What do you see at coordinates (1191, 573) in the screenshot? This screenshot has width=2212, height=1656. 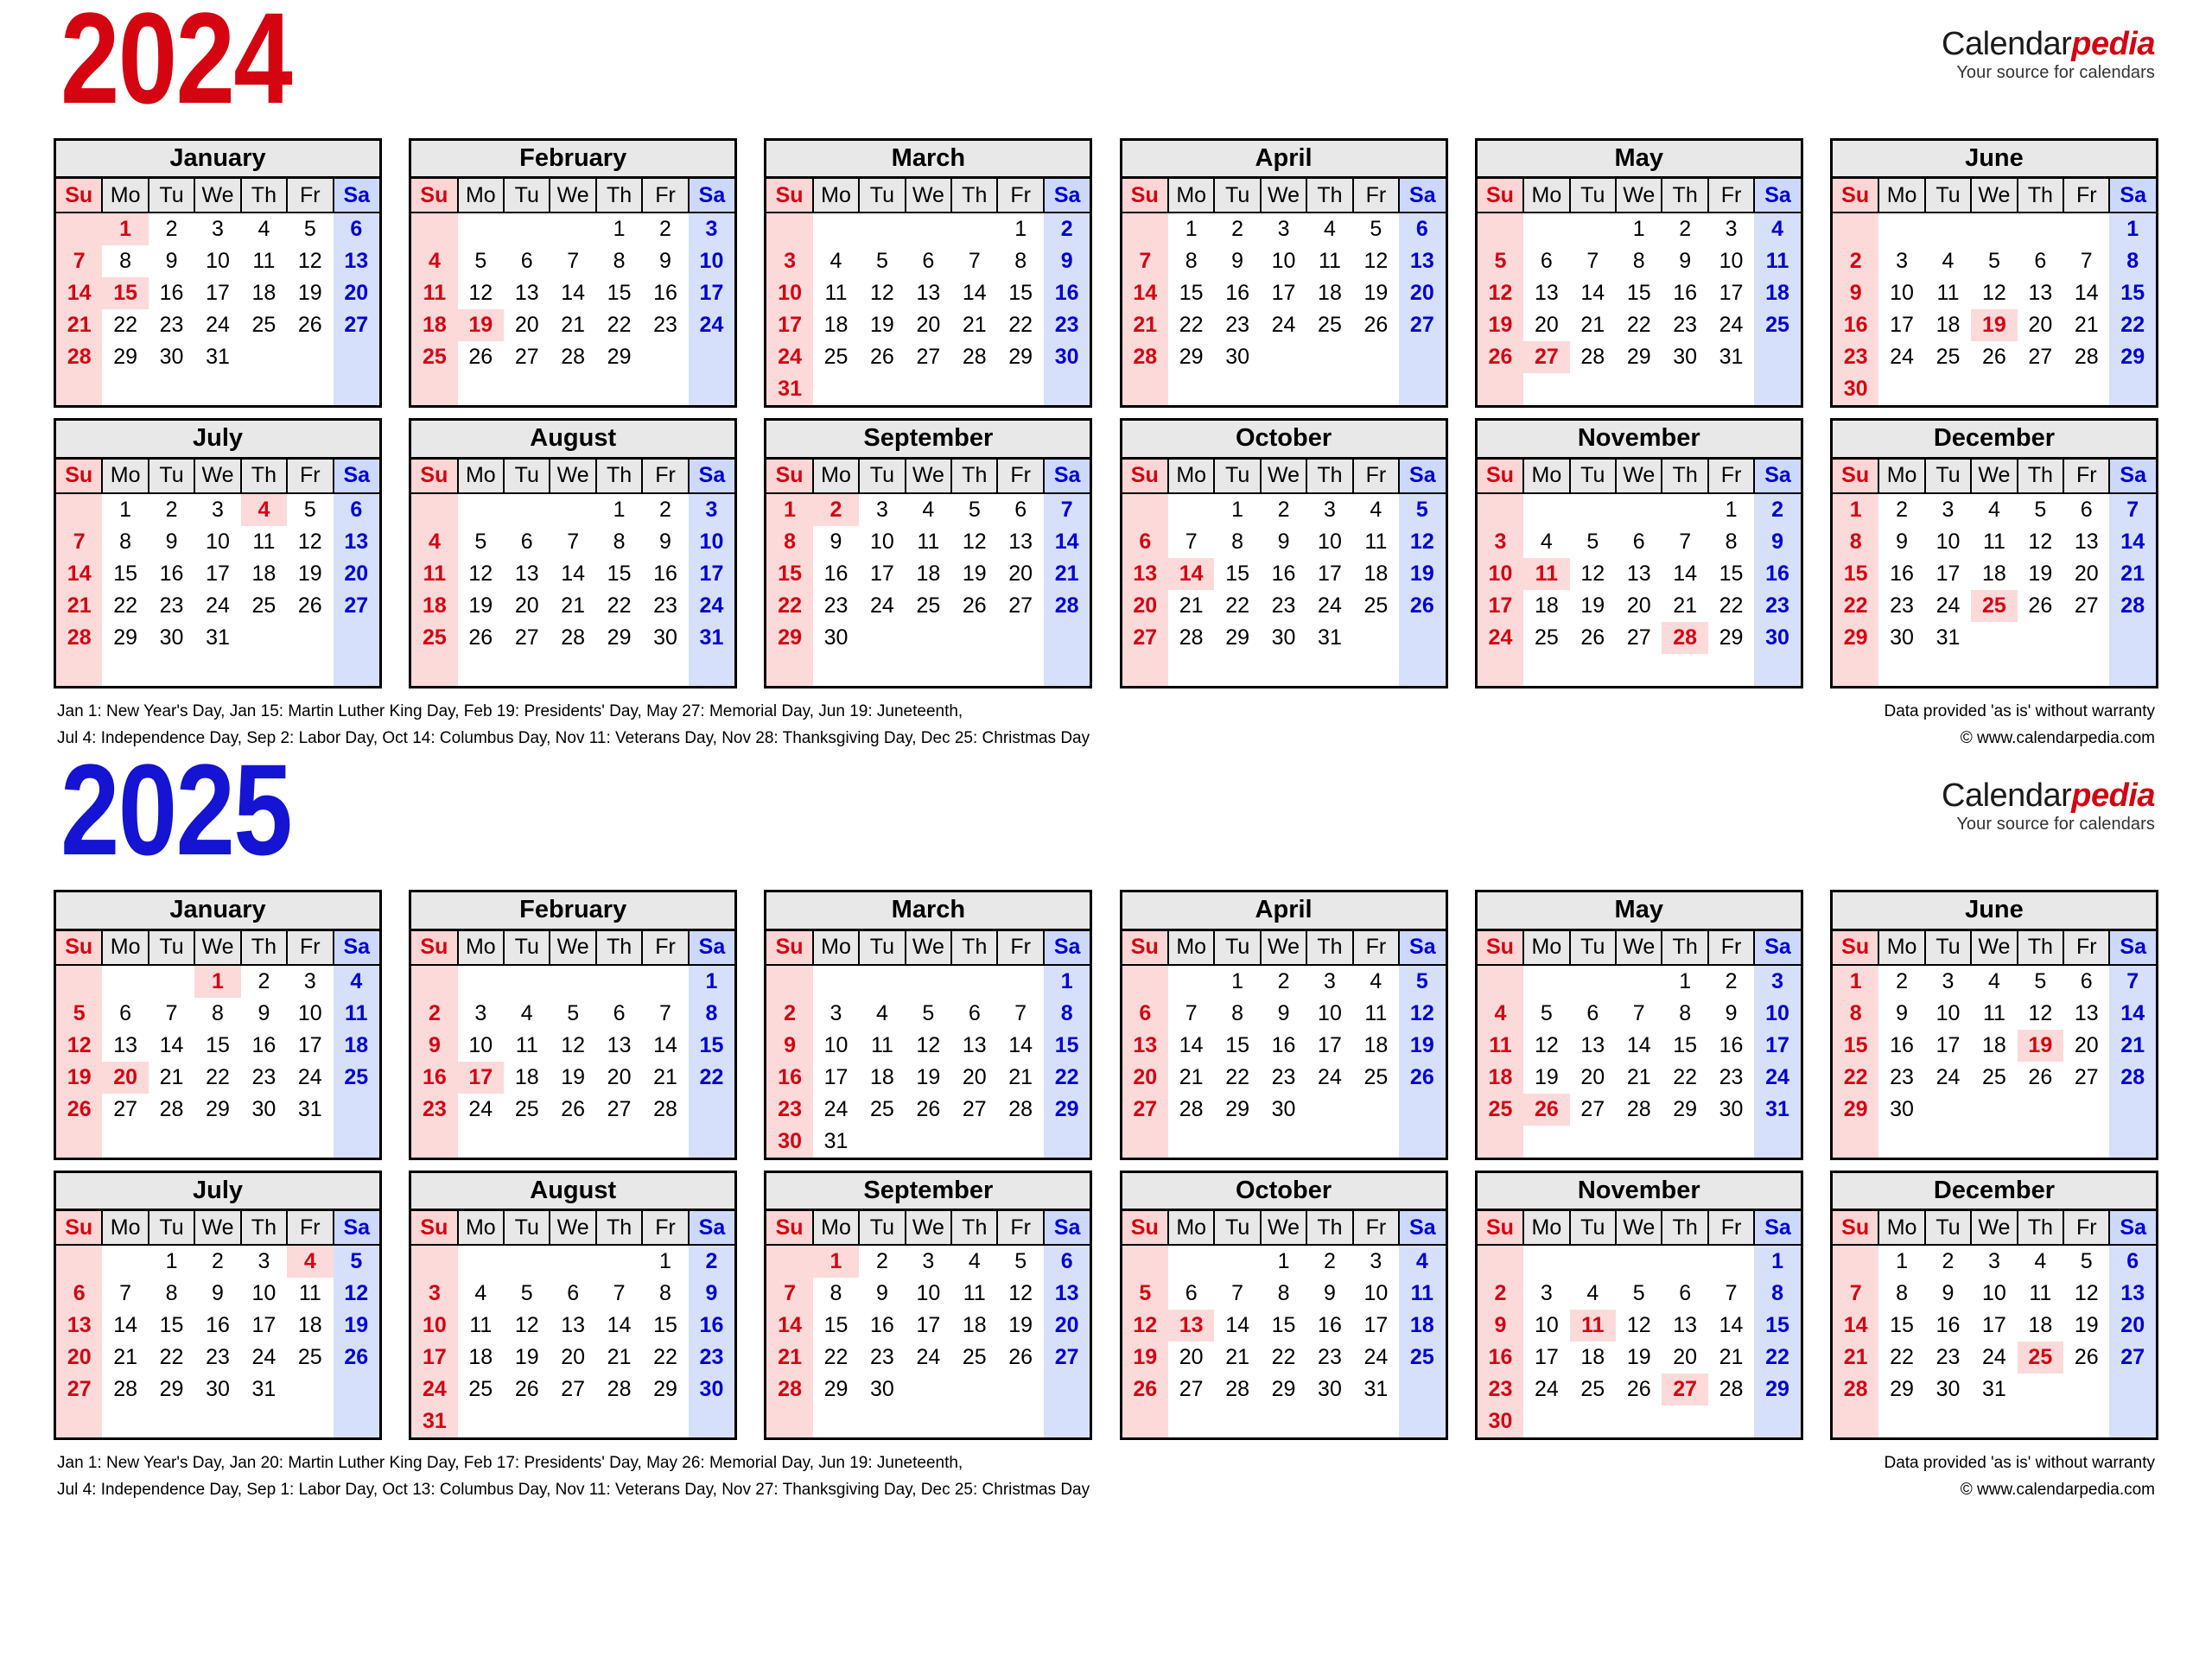 I see `day-cell-14: 14` at bounding box center [1191, 573].